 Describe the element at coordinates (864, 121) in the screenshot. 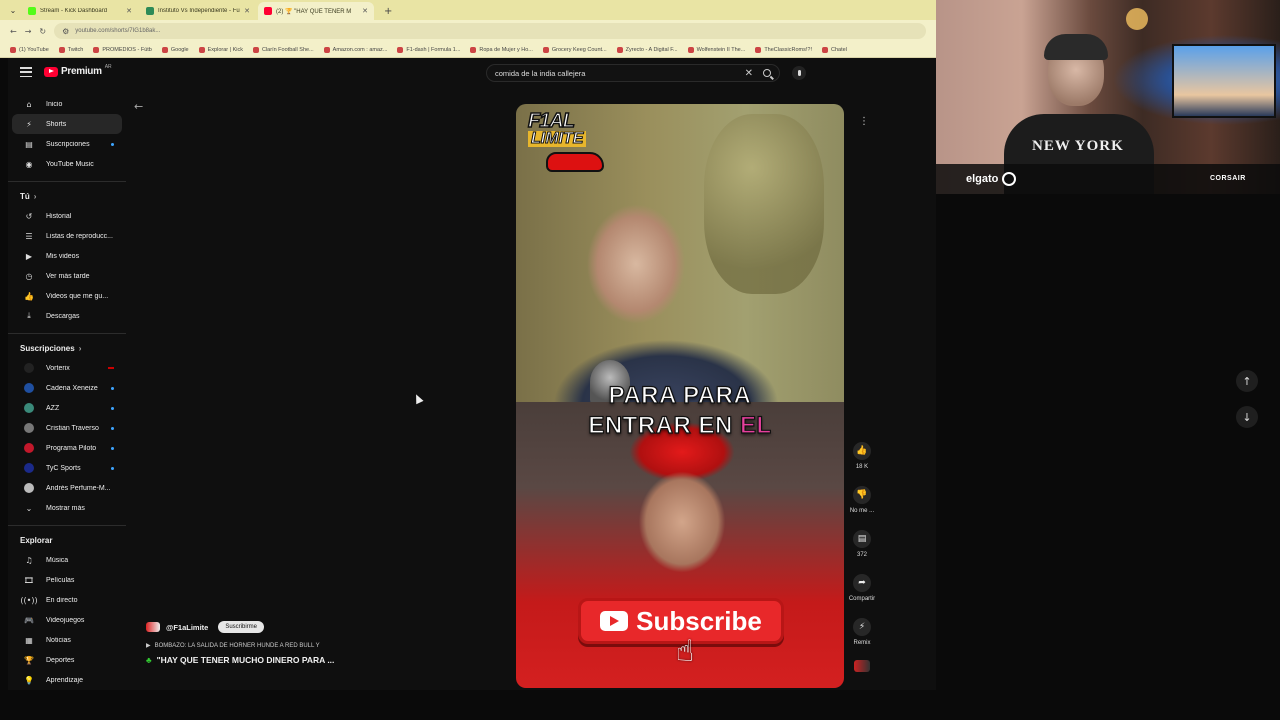

I see `more-options-icon: ⋮` at that location.